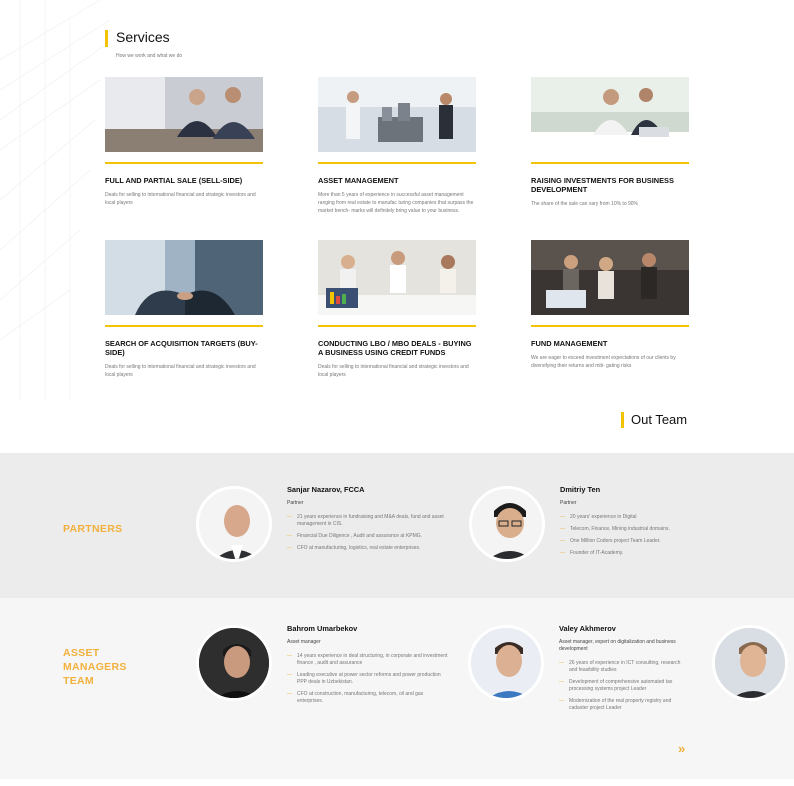 The image size is (794, 786). Describe the element at coordinates (569, 343) in the screenshot. I see `service-title: FUND MANAGEMENT` at that location.